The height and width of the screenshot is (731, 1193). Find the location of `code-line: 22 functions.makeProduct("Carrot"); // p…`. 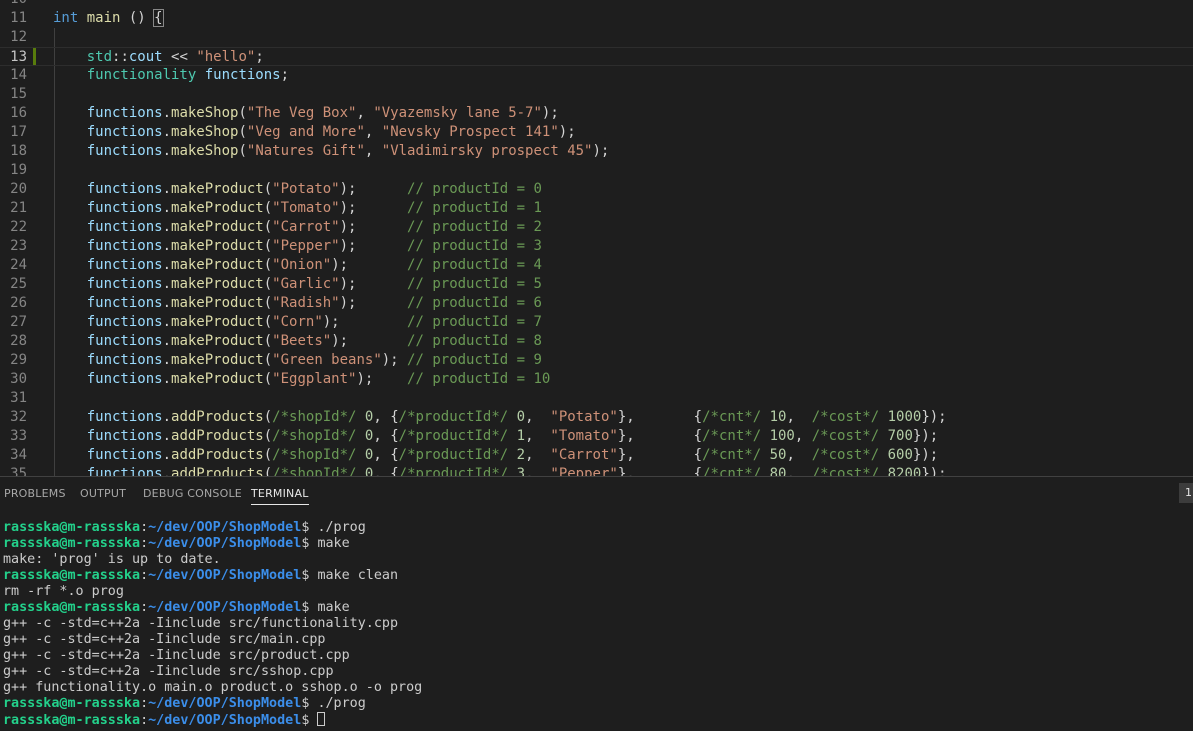

code-line: 22 functions.makeProduct("Carrot"); // p… is located at coordinates (596, 227).